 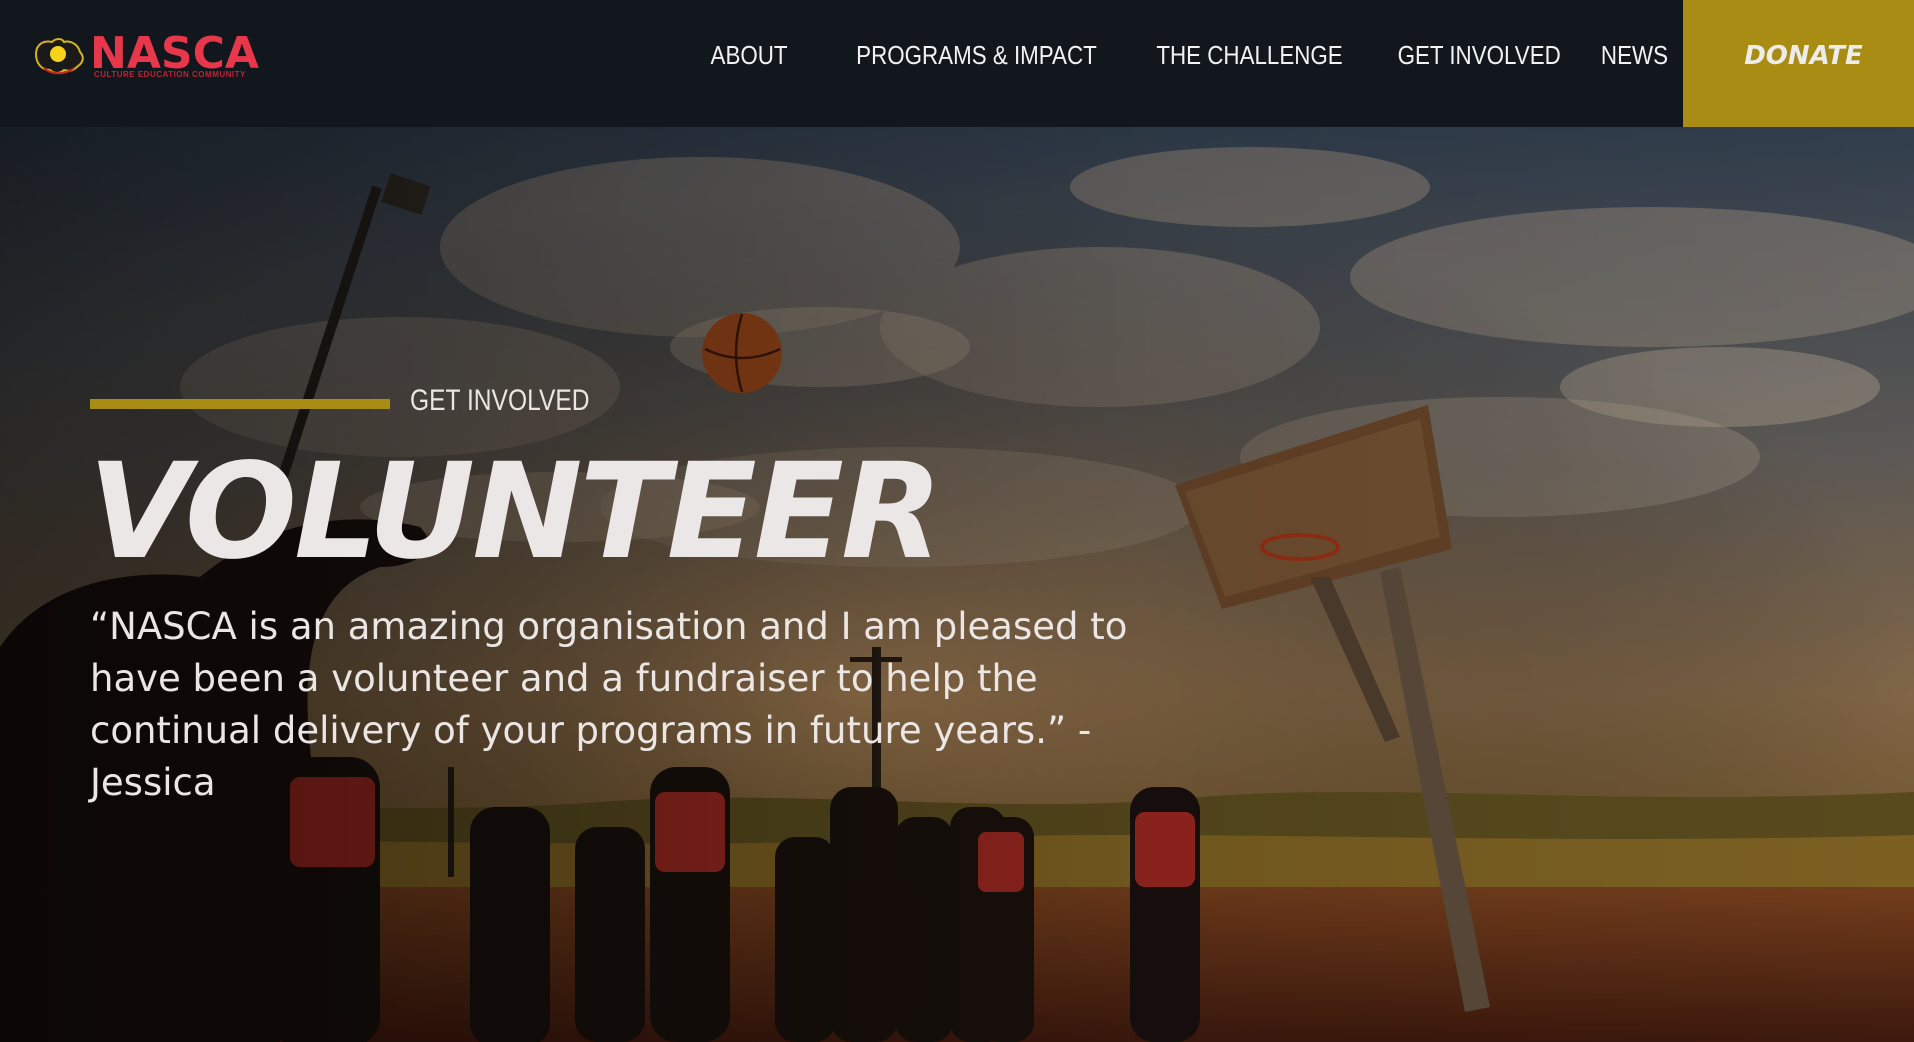 I want to click on australia-map-icon, so click(x=59, y=56).